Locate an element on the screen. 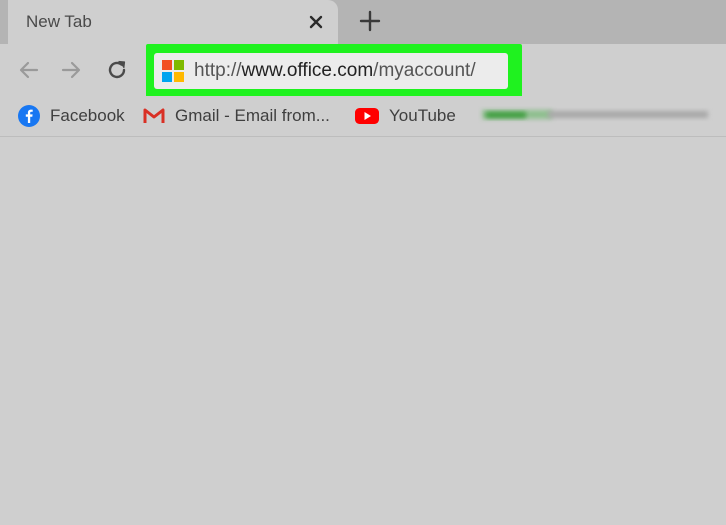  tab-title: New Tab is located at coordinates (59, 21).